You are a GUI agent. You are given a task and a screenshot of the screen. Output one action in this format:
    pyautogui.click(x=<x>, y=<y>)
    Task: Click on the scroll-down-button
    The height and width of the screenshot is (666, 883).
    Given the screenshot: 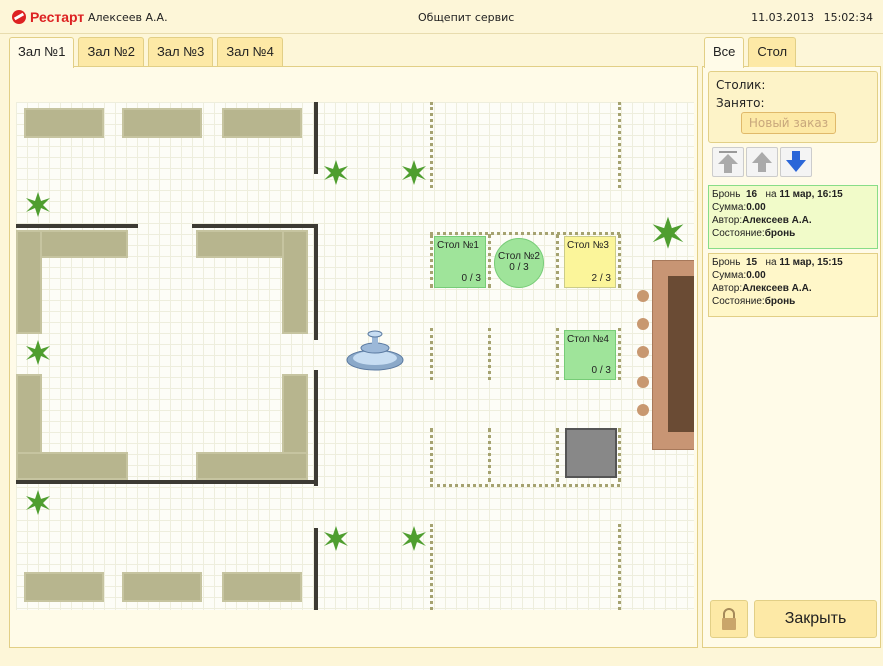 What is the action you would take?
    pyautogui.click(x=796, y=162)
    